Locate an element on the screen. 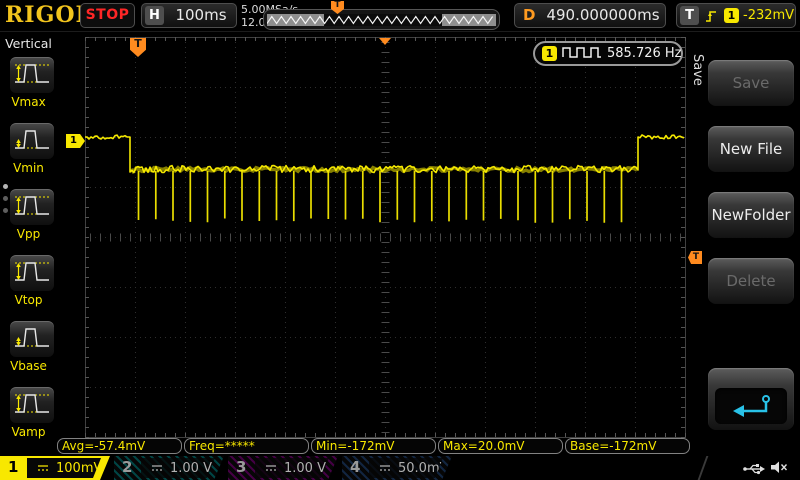  vamp-label: Vamp is located at coordinates (28, 432).